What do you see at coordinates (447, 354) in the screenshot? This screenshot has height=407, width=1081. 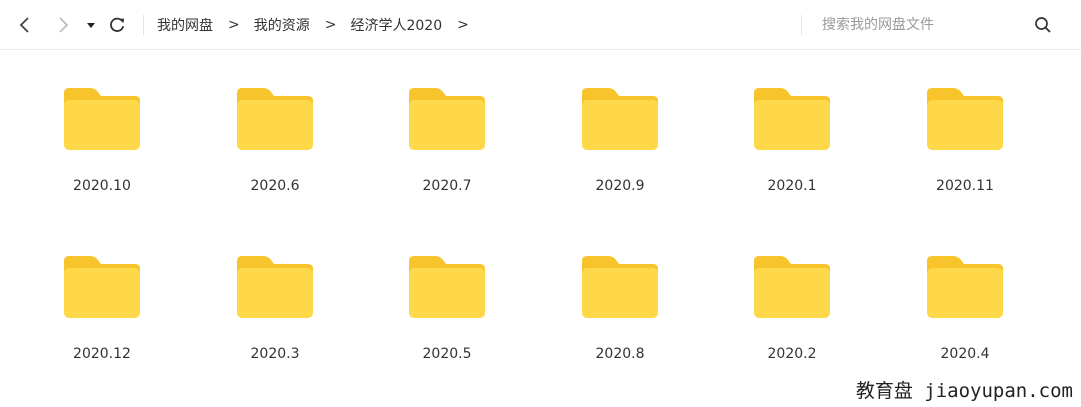 I see `folder-name: 2020.5` at bounding box center [447, 354].